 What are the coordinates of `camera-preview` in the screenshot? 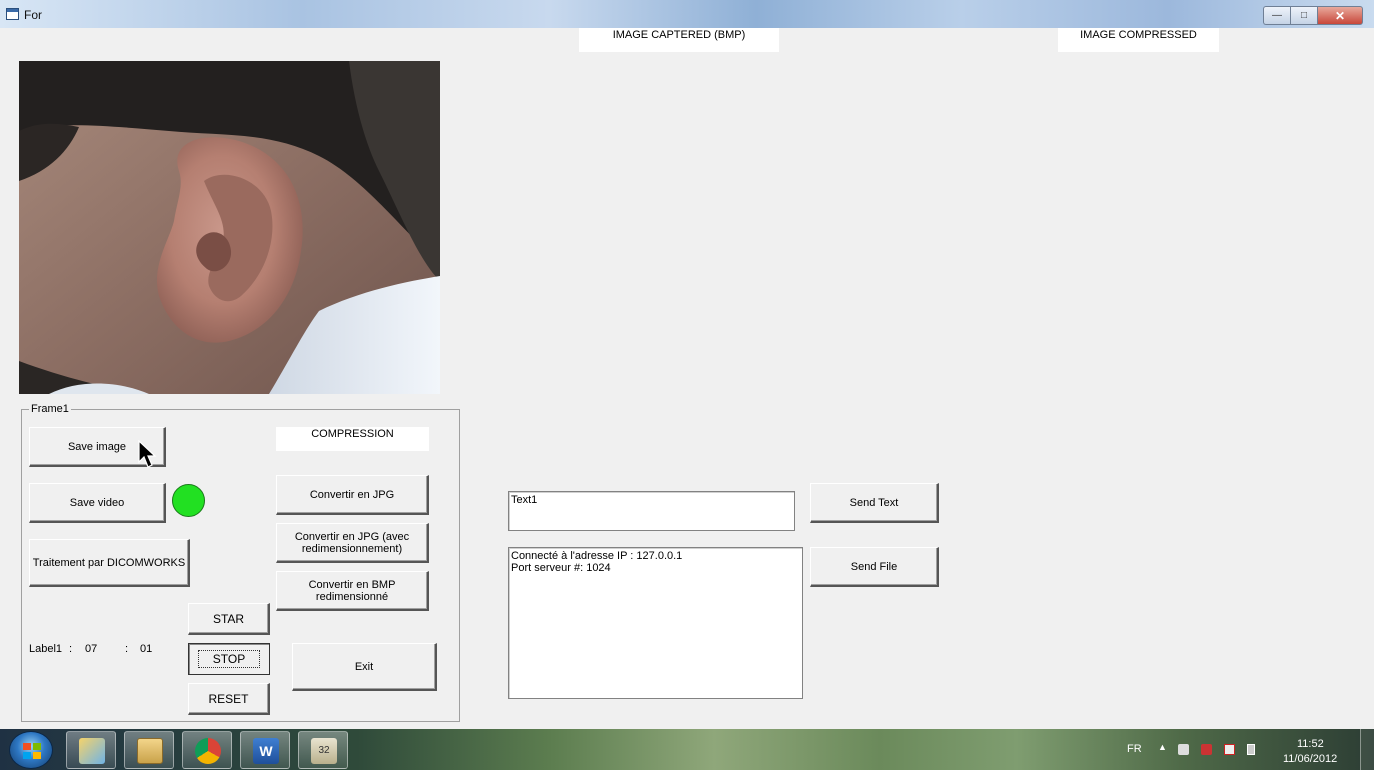 It's located at (229, 227).